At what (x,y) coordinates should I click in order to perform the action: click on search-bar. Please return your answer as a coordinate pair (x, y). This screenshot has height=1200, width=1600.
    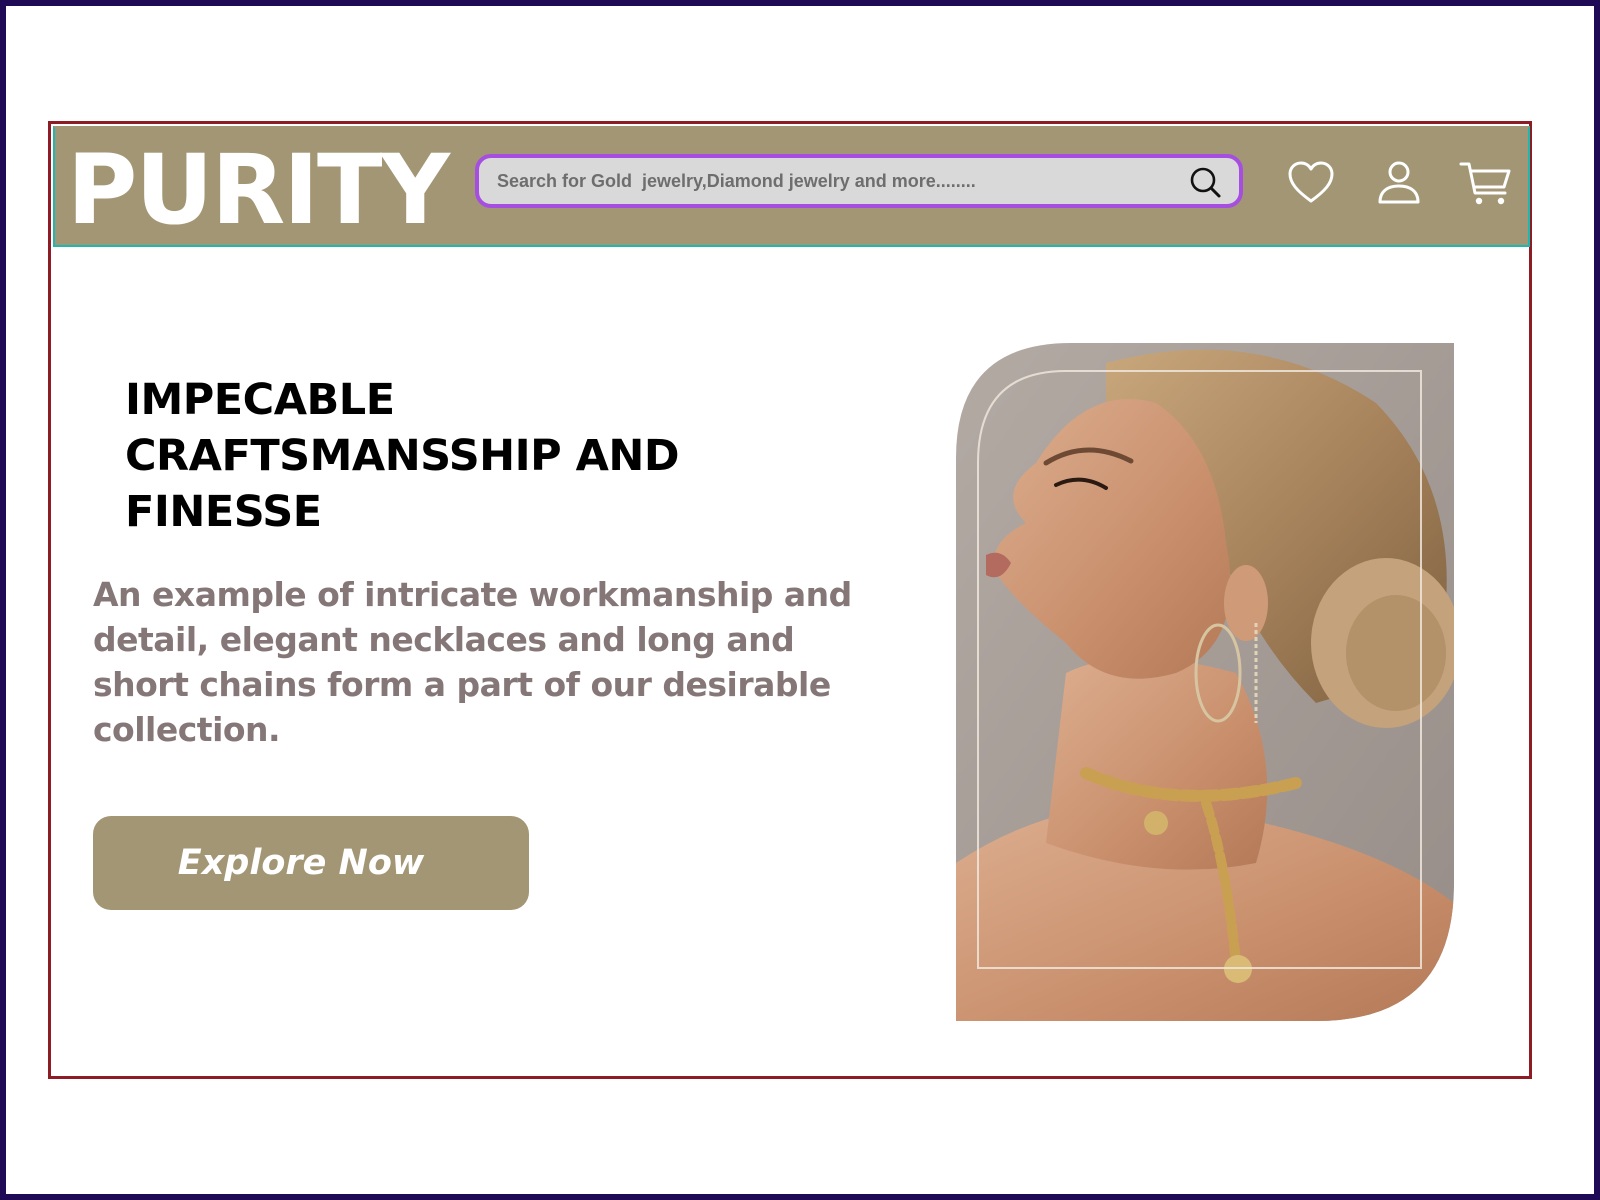
    Looking at the image, I should click on (859, 181).